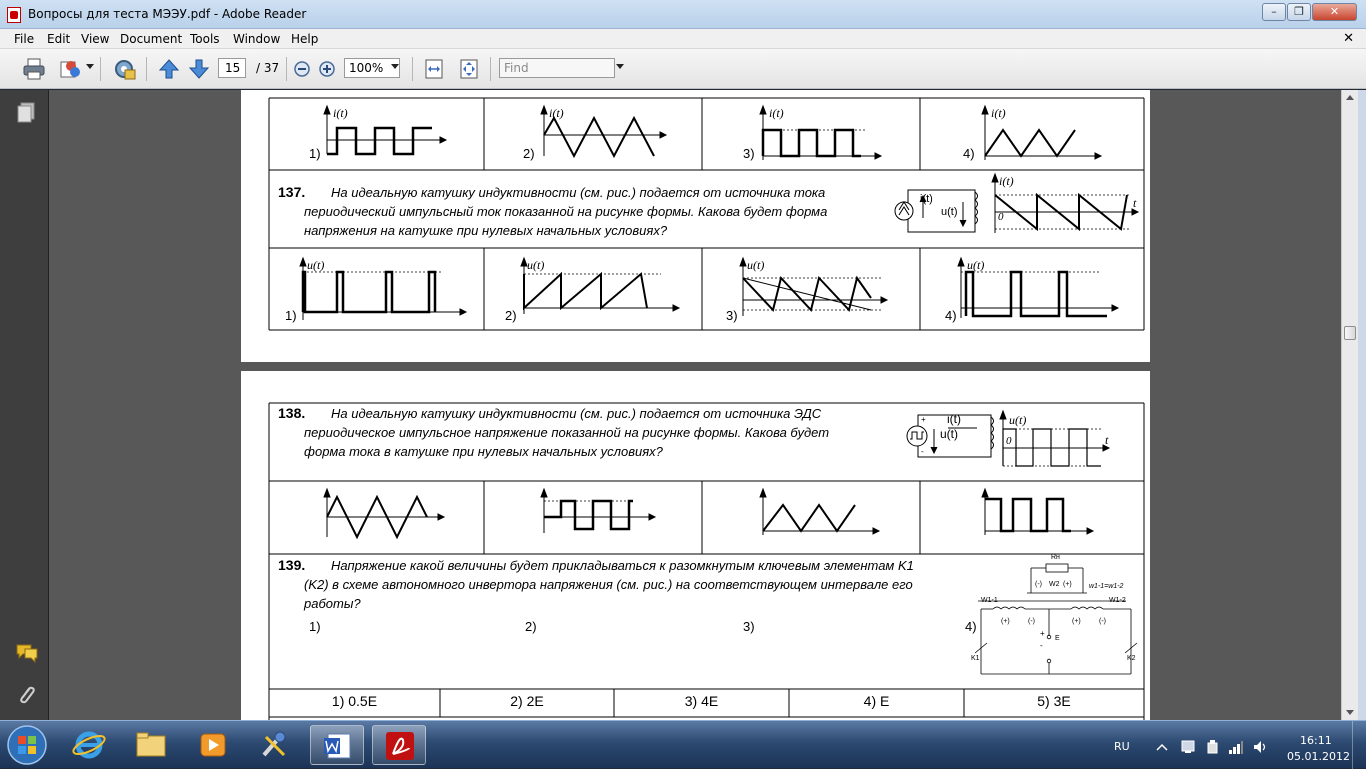 Image resolution: width=1366 pixels, height=769 pixels. What do you see at coordinates (291, 315) in the screenshot?
I see `q137-option-1-label: 1)` at bounding box center [291, 315].